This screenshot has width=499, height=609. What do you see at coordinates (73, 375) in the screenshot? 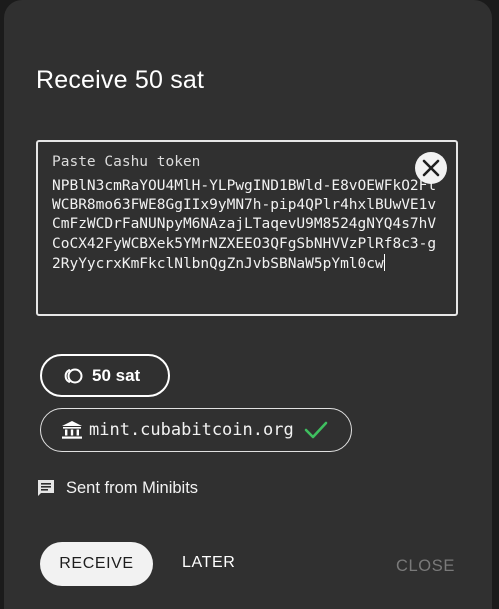
I see `coins-icon` at bounding box center [73, 375].